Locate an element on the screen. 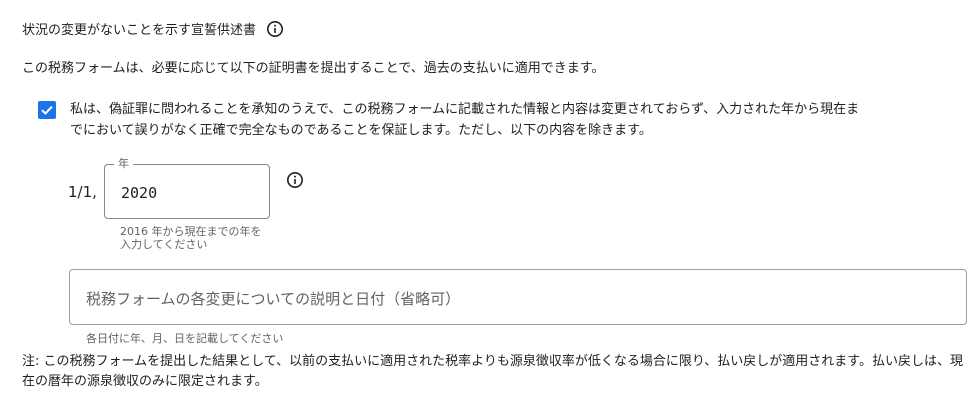 Image resolution: width=976 pixels, height=408 pixels. year-hint: 2016 年から現在までの年を入力してください is located at coordinates (191, 238).